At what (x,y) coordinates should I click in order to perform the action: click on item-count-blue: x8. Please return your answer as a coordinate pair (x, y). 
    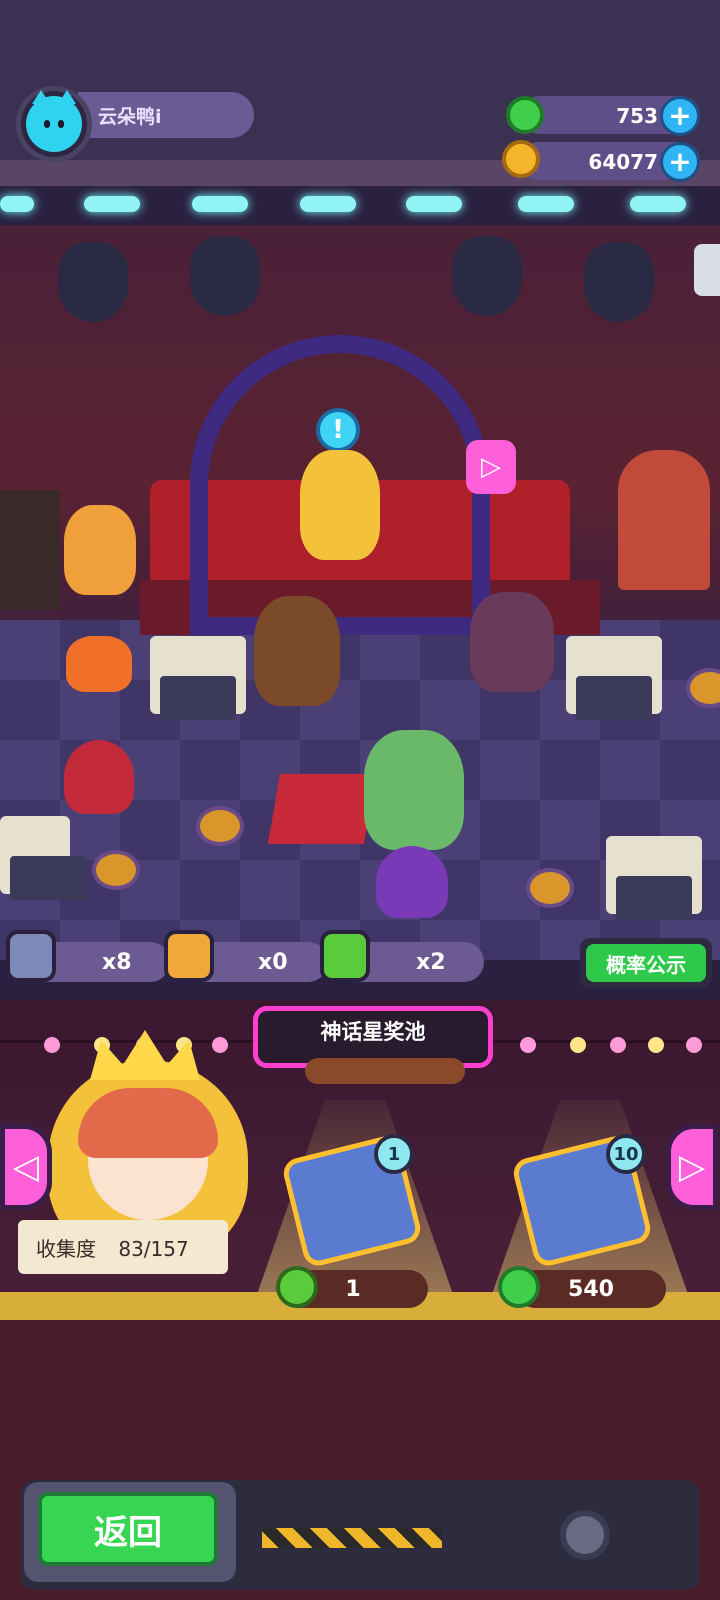
    Looking at the image, I should click on (117, 962).